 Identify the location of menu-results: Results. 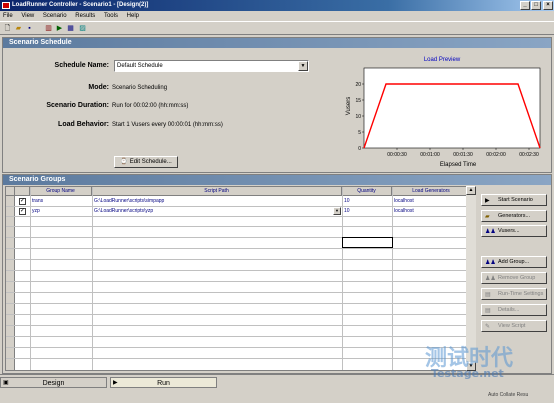
(85, 16).